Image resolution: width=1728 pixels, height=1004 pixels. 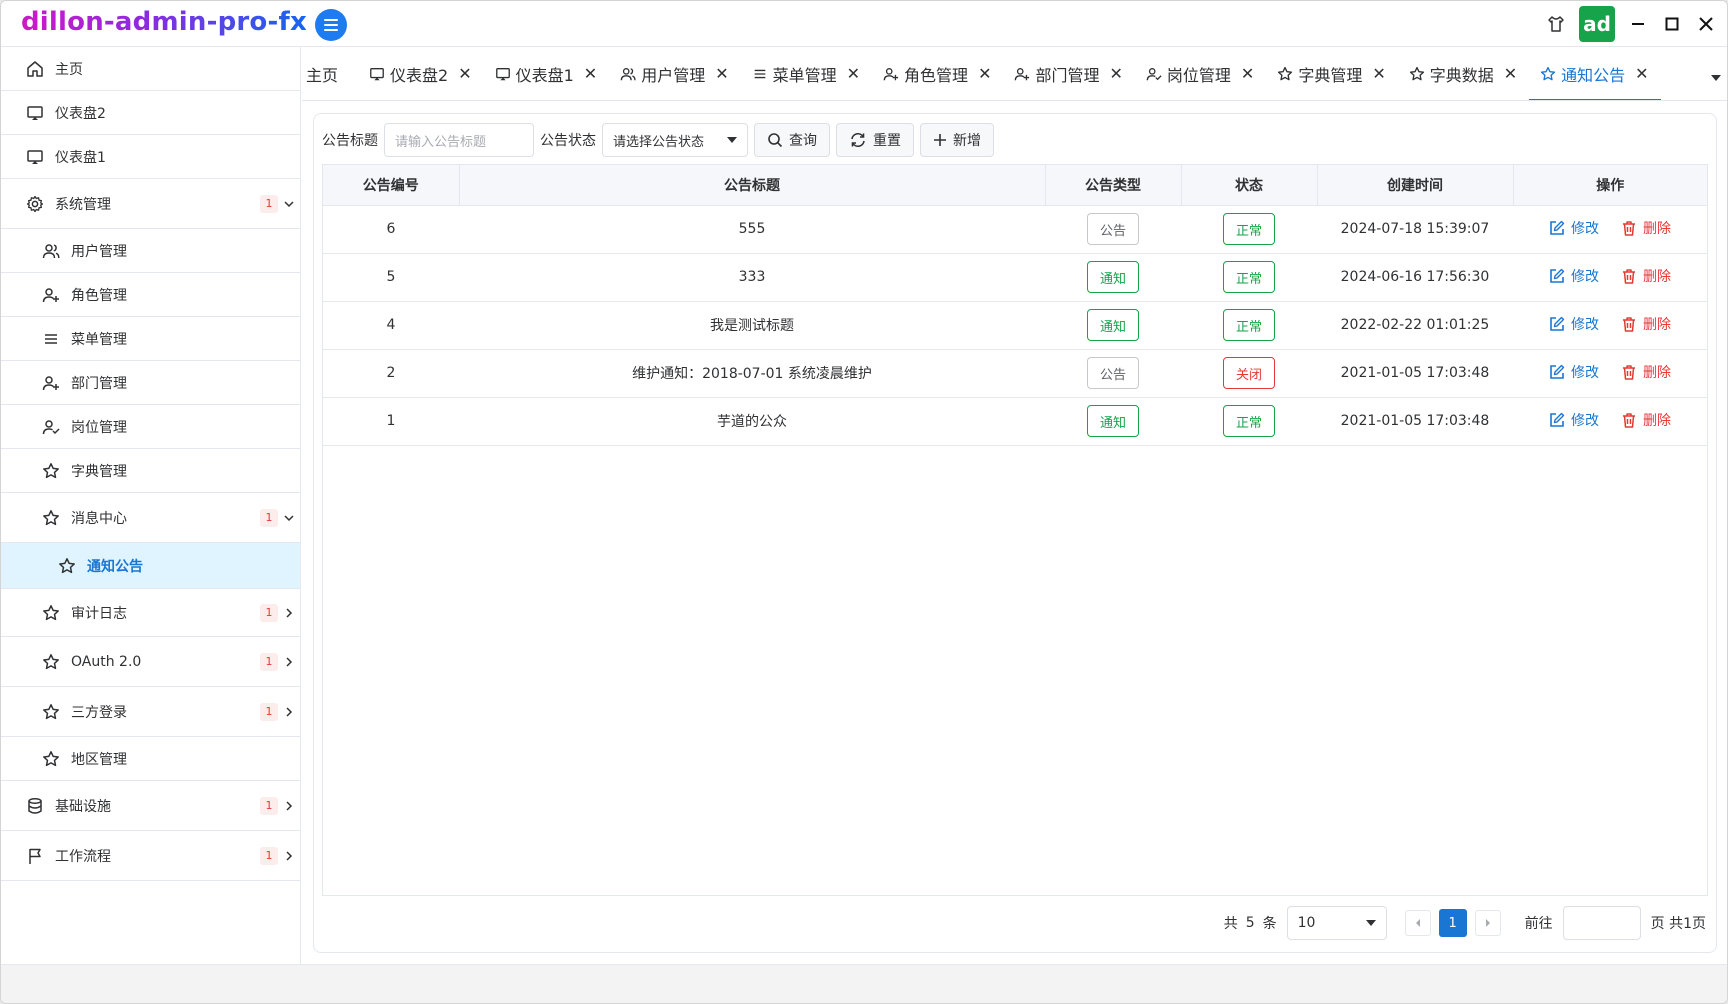 What do you see at coordinates (1601, 923) in the screenshot?
I see `goto-page-input` at bounding box center [1601, 923].